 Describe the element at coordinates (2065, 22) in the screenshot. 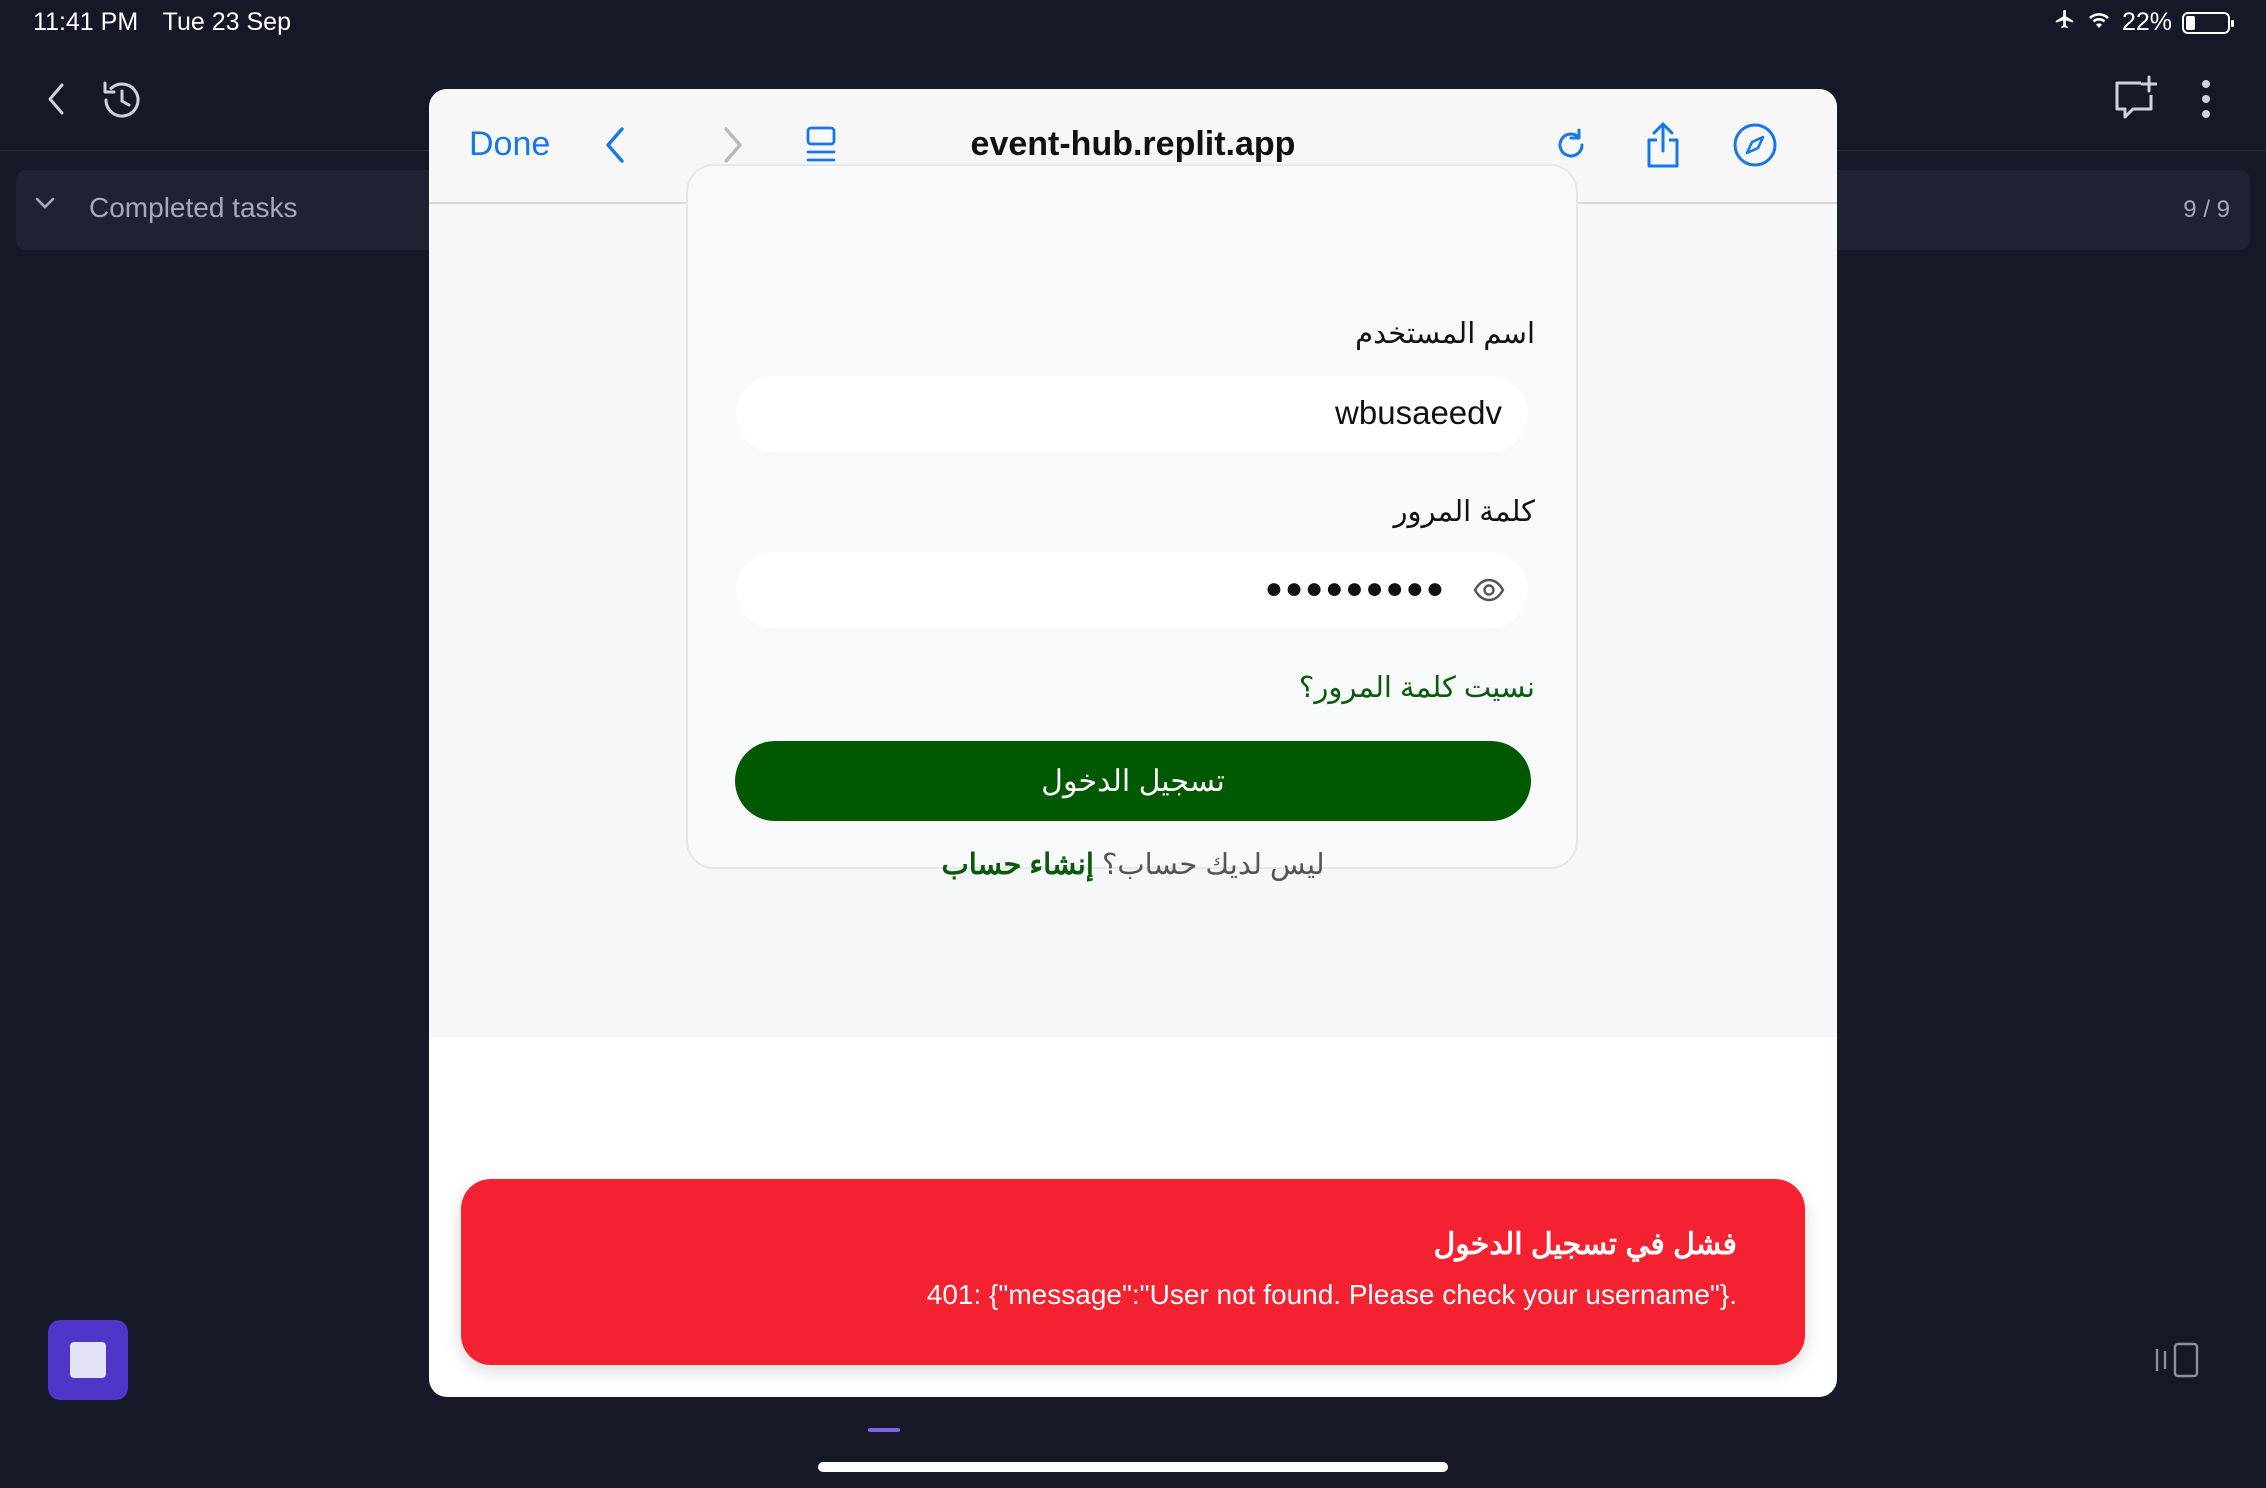

I see `airplane-icon` at that location.